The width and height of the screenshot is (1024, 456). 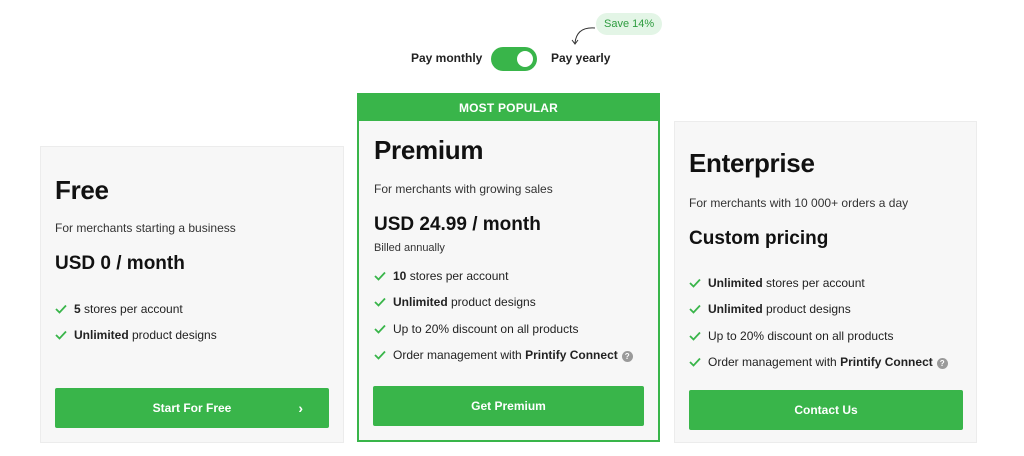 I want to click on billed-annually-note: Billed annually, so click(x=409, y=248).